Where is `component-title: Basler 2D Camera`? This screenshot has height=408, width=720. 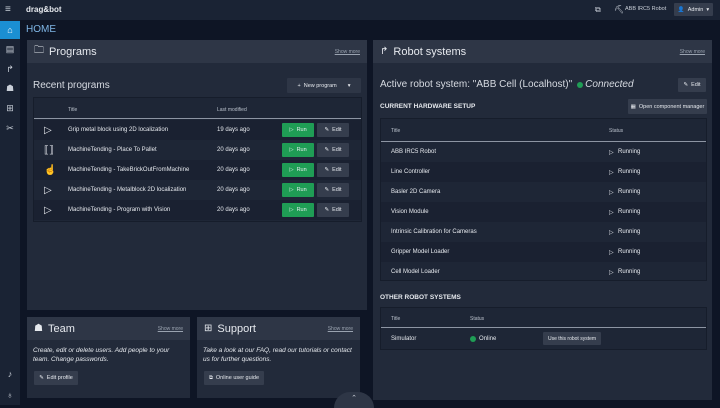
component-title: Basler 2D Camera is located at coordinates (416, 192).